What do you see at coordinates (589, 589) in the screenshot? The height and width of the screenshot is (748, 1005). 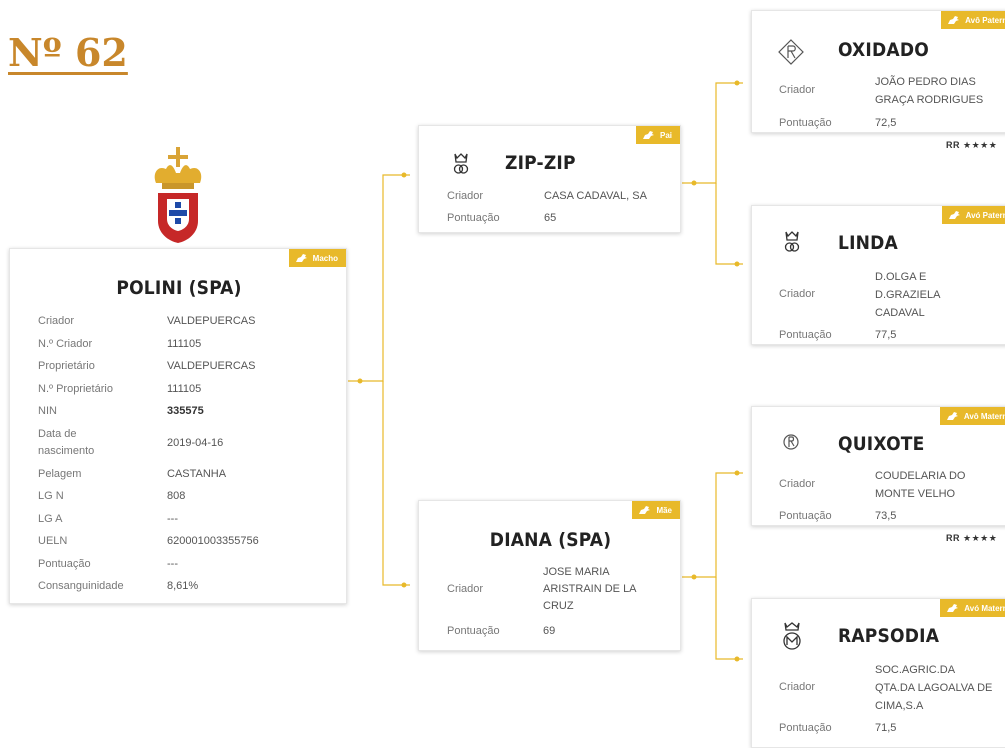 I see `breeder-value: JOSE MARIA ARISTRAIN DE LA CRUZ` at bounding box center [589, 589].